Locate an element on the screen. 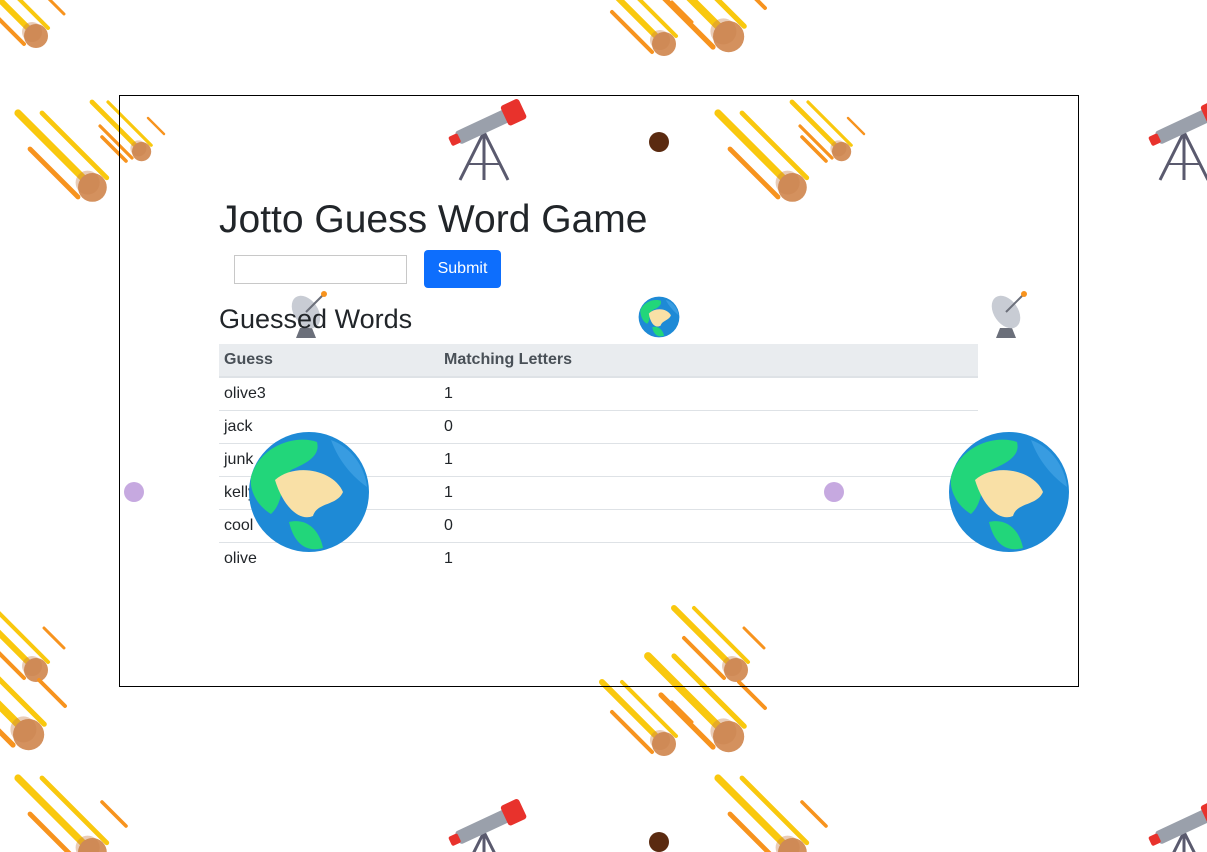  table-header-row: Guess Matching Letters is located at coordinates (598, 361).